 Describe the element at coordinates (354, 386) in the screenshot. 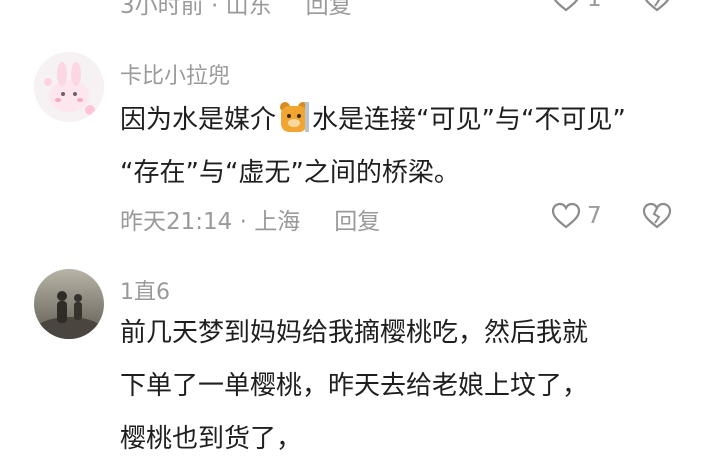

I see `comment-line: 下单了一单樱桃，昨天去给老娘上坟了，` at that location.